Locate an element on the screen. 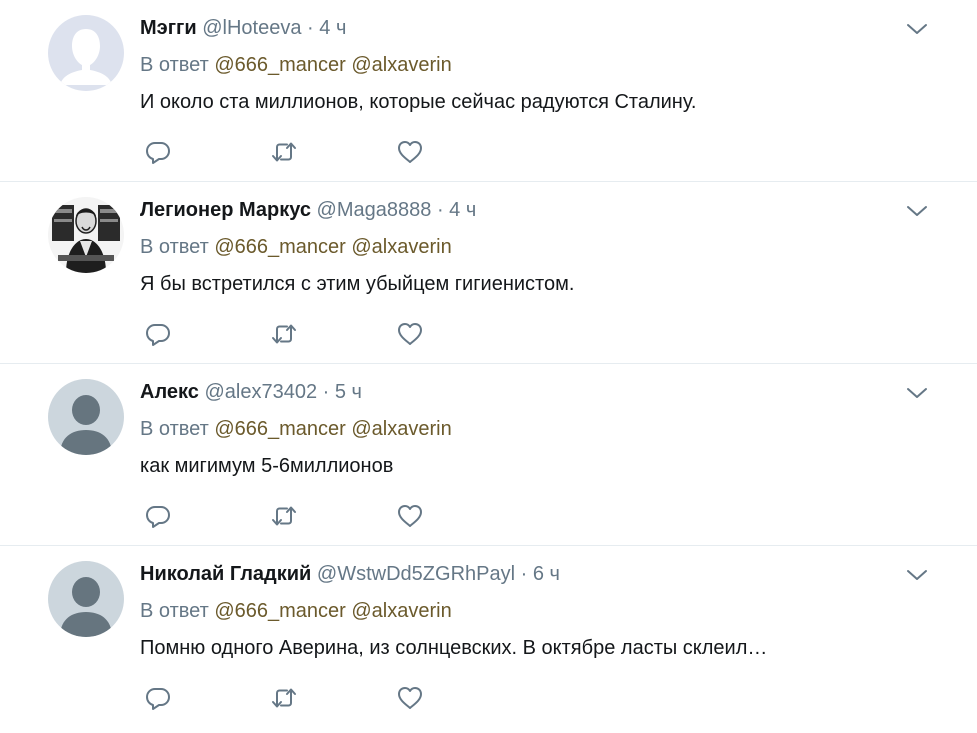 The width and height of the screenshot is (977, 733). tweet-header: Легионер Маркус @Maga8888 · 4 ч is located at coordinates (308, 210).